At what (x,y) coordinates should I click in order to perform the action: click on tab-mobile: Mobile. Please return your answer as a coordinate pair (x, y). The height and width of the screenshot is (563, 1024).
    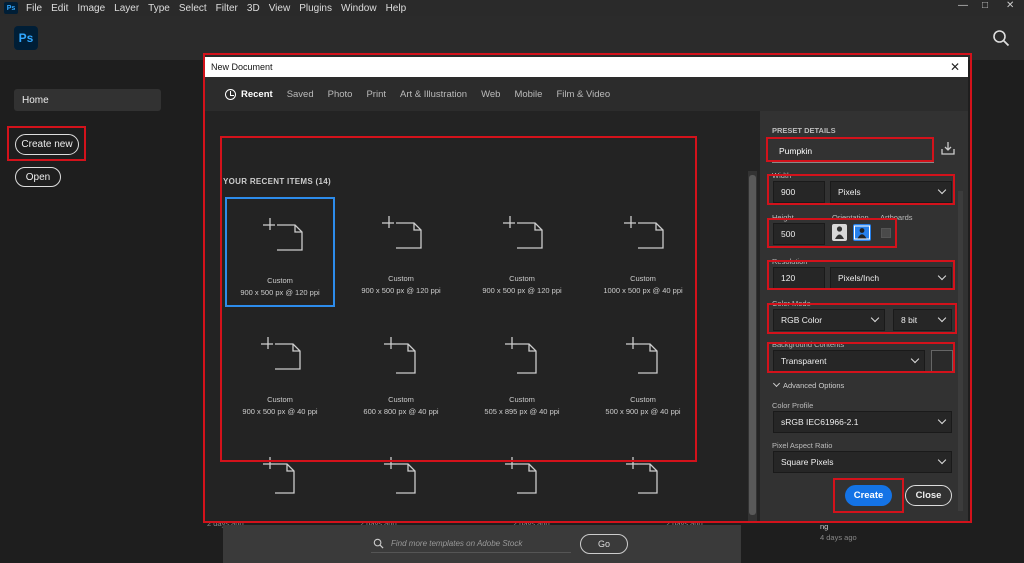
    Looking at the image, I should click on (528, 94).